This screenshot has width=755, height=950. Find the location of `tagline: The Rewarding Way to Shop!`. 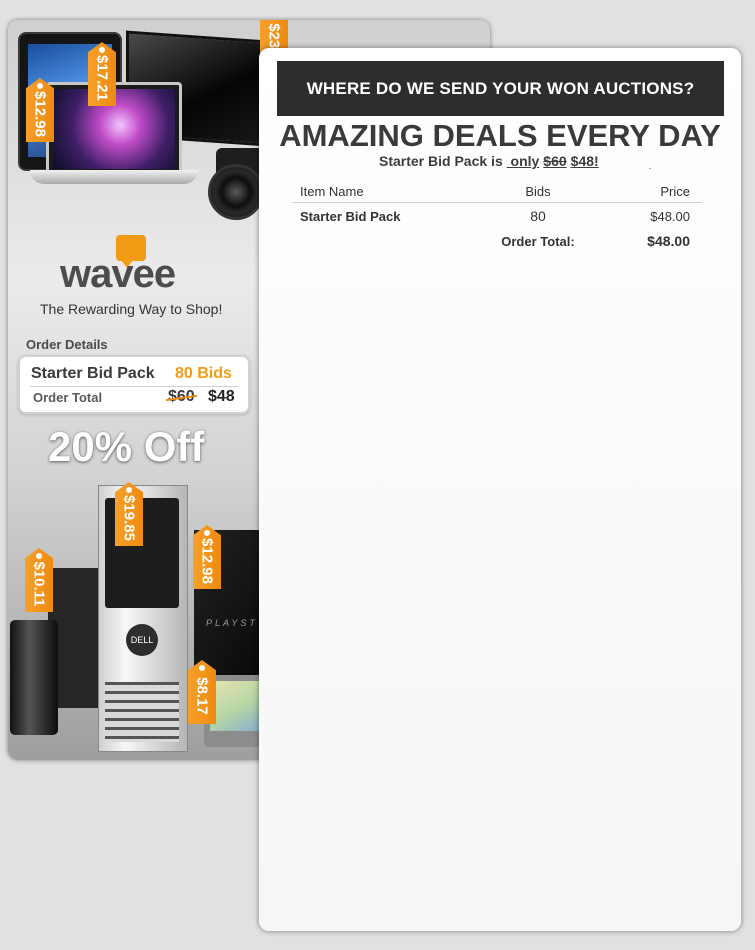

tagline: The Rewarding Way to Shop! is located at coordinates (131, 309).